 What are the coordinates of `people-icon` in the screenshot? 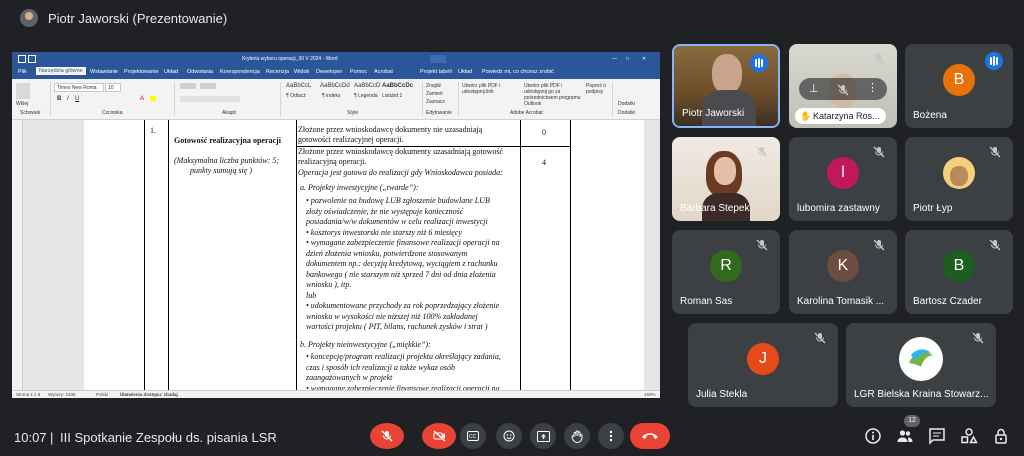 It's located at (905, 436).